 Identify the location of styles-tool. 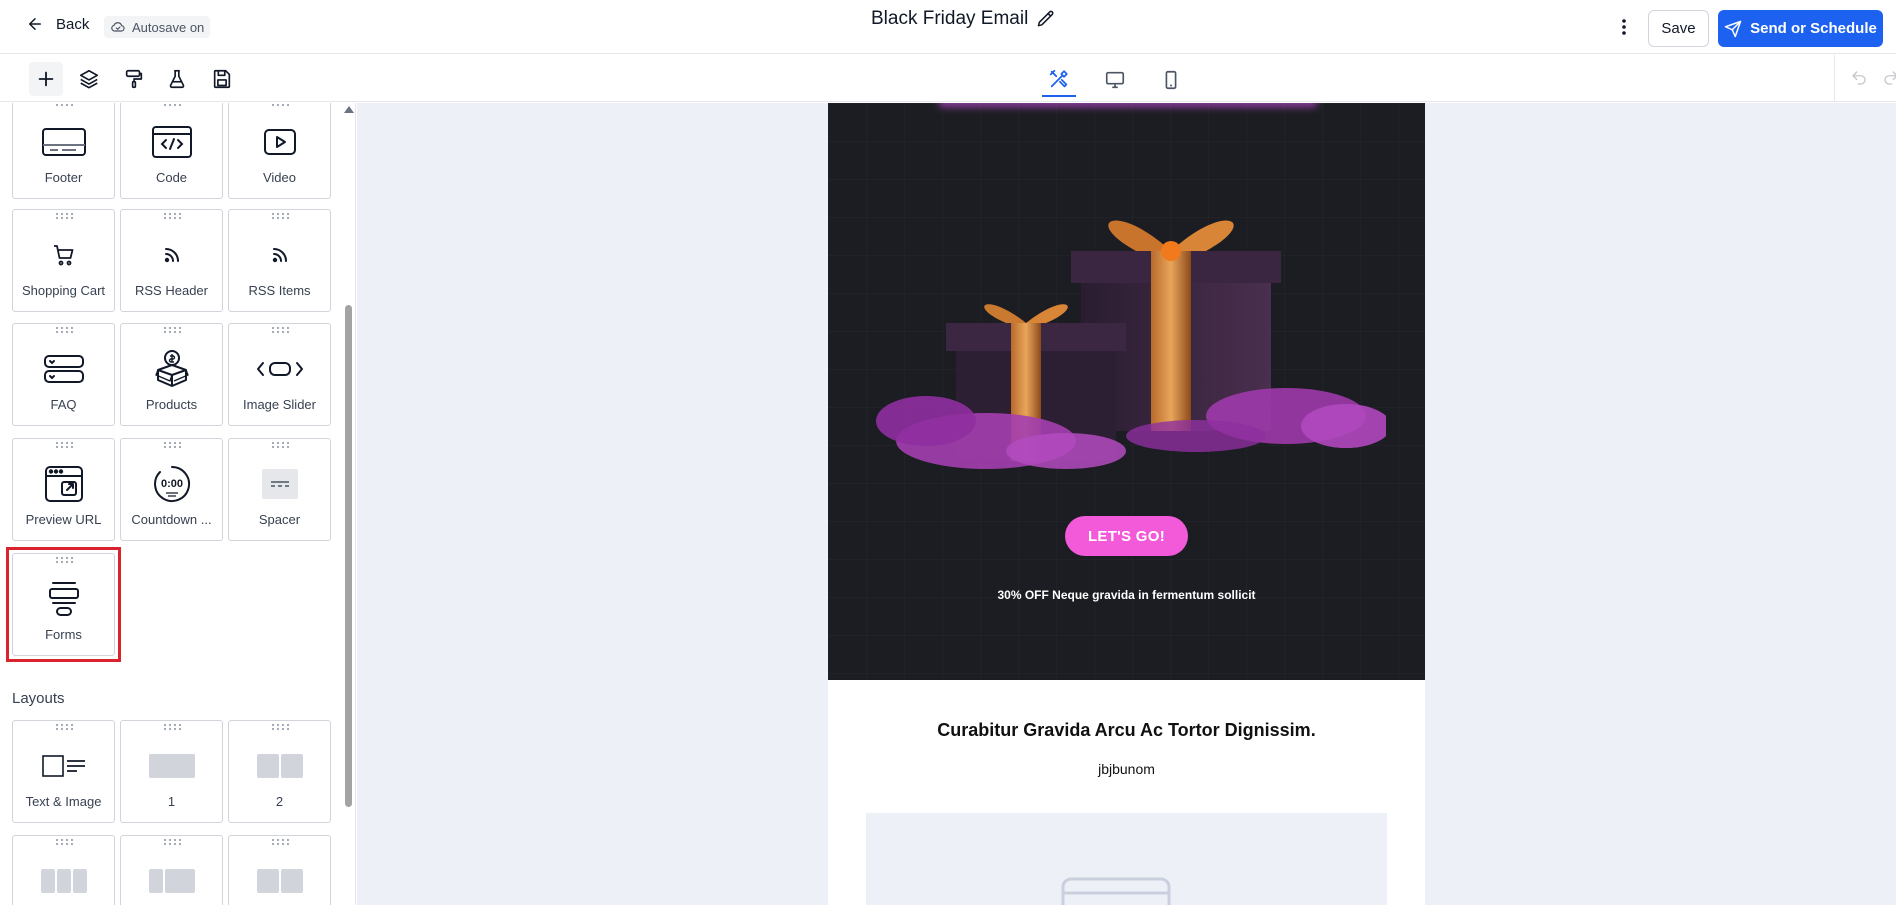
(134, 79).